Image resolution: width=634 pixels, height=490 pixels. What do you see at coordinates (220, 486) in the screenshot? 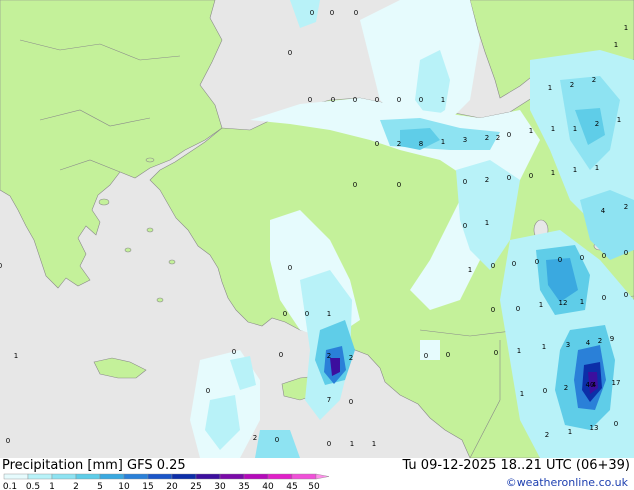
I see `legend-label: 30` at bounding box center [220, 486].